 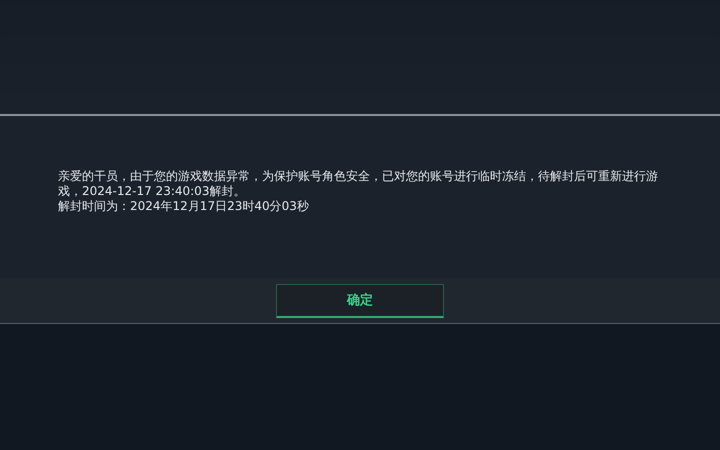 I want to click on message-text: 亲爱的干员，由于您的游戏数据异常，为保护账号角色安全，已对您的账号进行临时冻结，待解封后可重新进行游戏，2024-12-17 23:40:03解封。, so click(x=358, y=184).